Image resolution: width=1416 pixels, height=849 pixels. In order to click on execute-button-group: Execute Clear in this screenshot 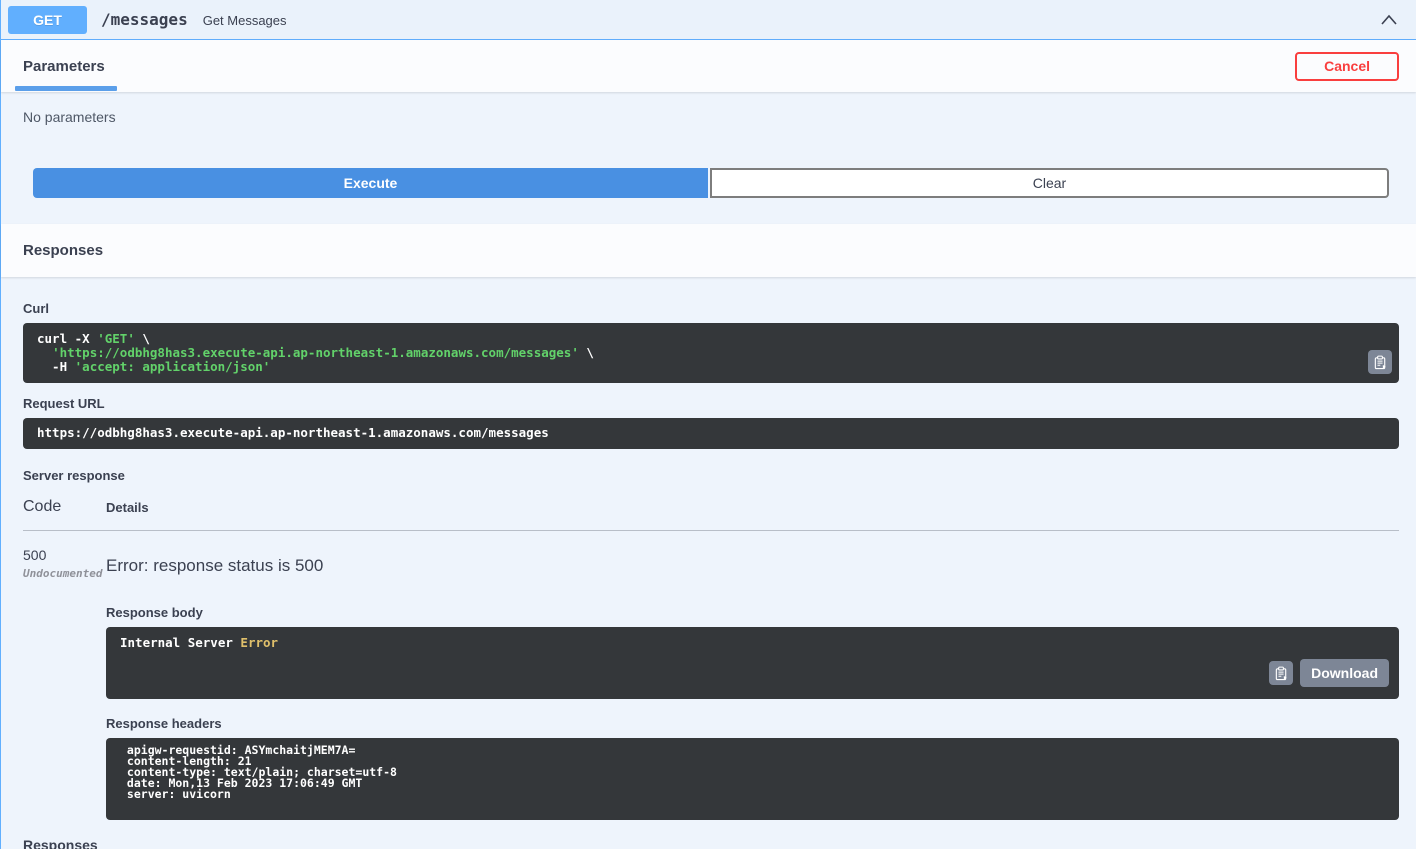, I will do `click(711, 183)`.